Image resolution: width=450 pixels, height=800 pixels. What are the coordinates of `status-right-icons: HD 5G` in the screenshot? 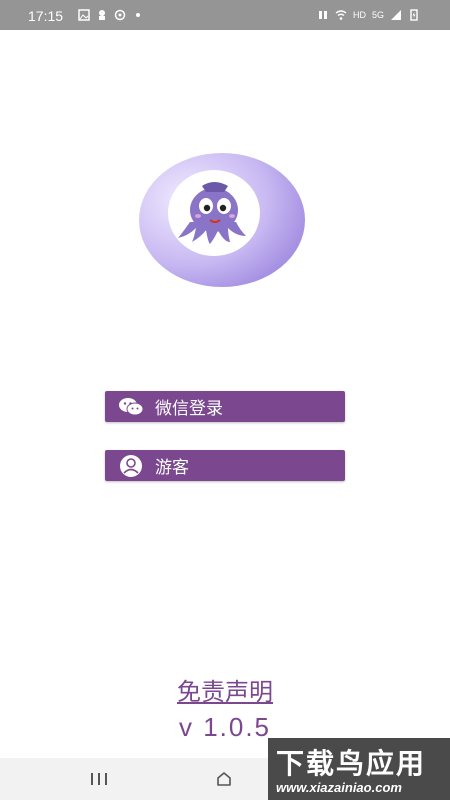 It's located at (368, 15).